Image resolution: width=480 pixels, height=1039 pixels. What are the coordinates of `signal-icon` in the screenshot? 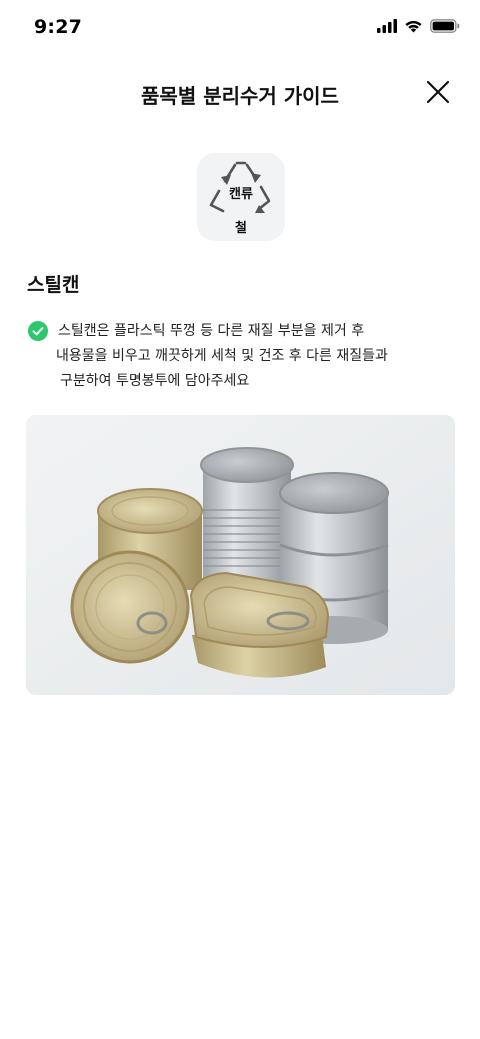 It's located at (387, 26).